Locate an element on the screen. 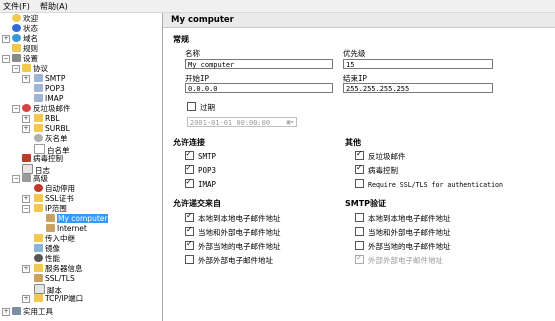 This screenshot has width=555, height=321. expand-domains: + is located at coordinates (6, 39).